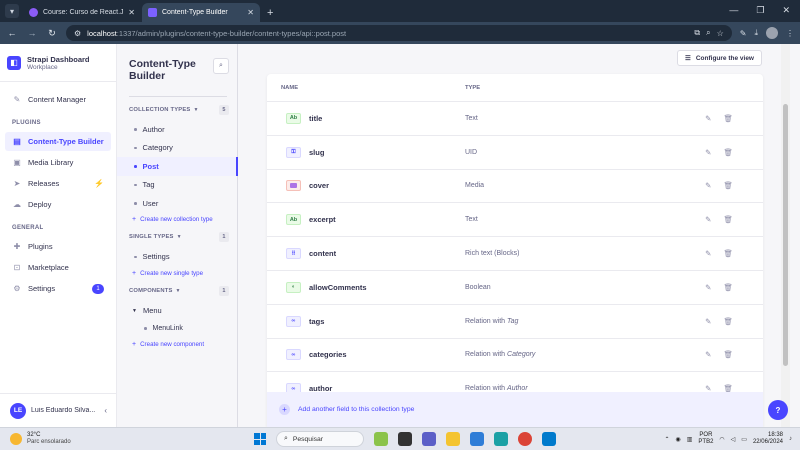 The width and height of the screenshot is (800, 450). Describe the element at coordinates (177, 129) in the screenshot. I see `collection-item-author: Author` at that location.